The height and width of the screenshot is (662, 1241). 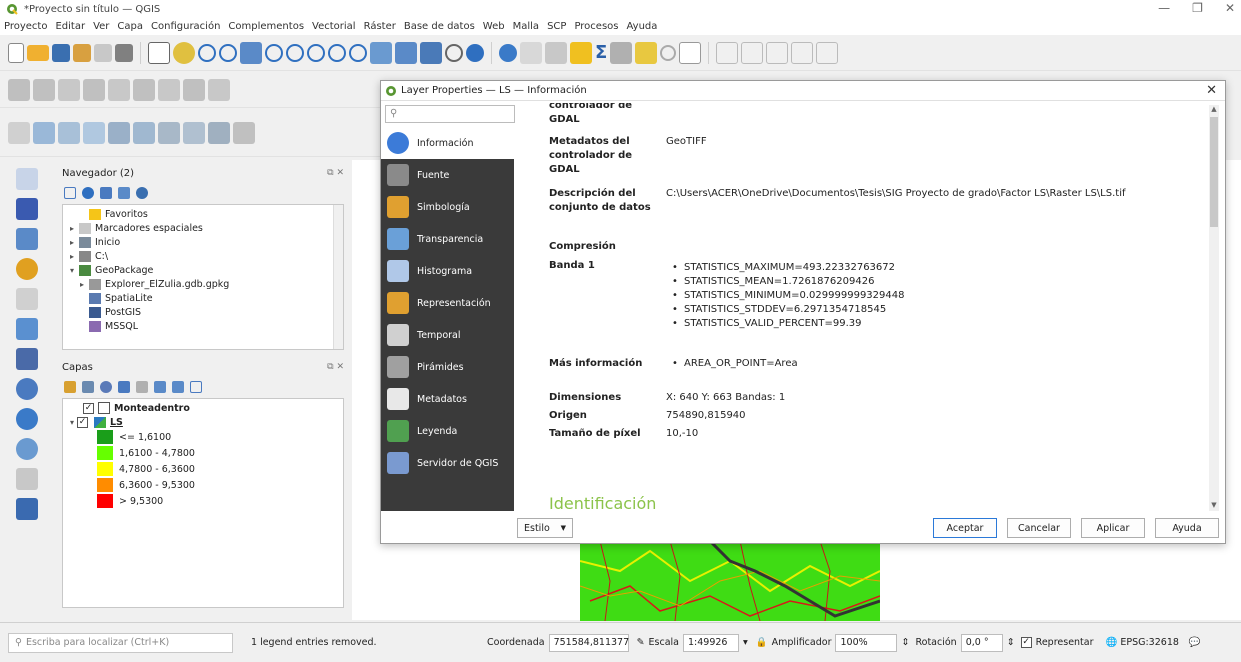 I want to click on dialog-close-icon: ✕, so click(x=1211, y=90).